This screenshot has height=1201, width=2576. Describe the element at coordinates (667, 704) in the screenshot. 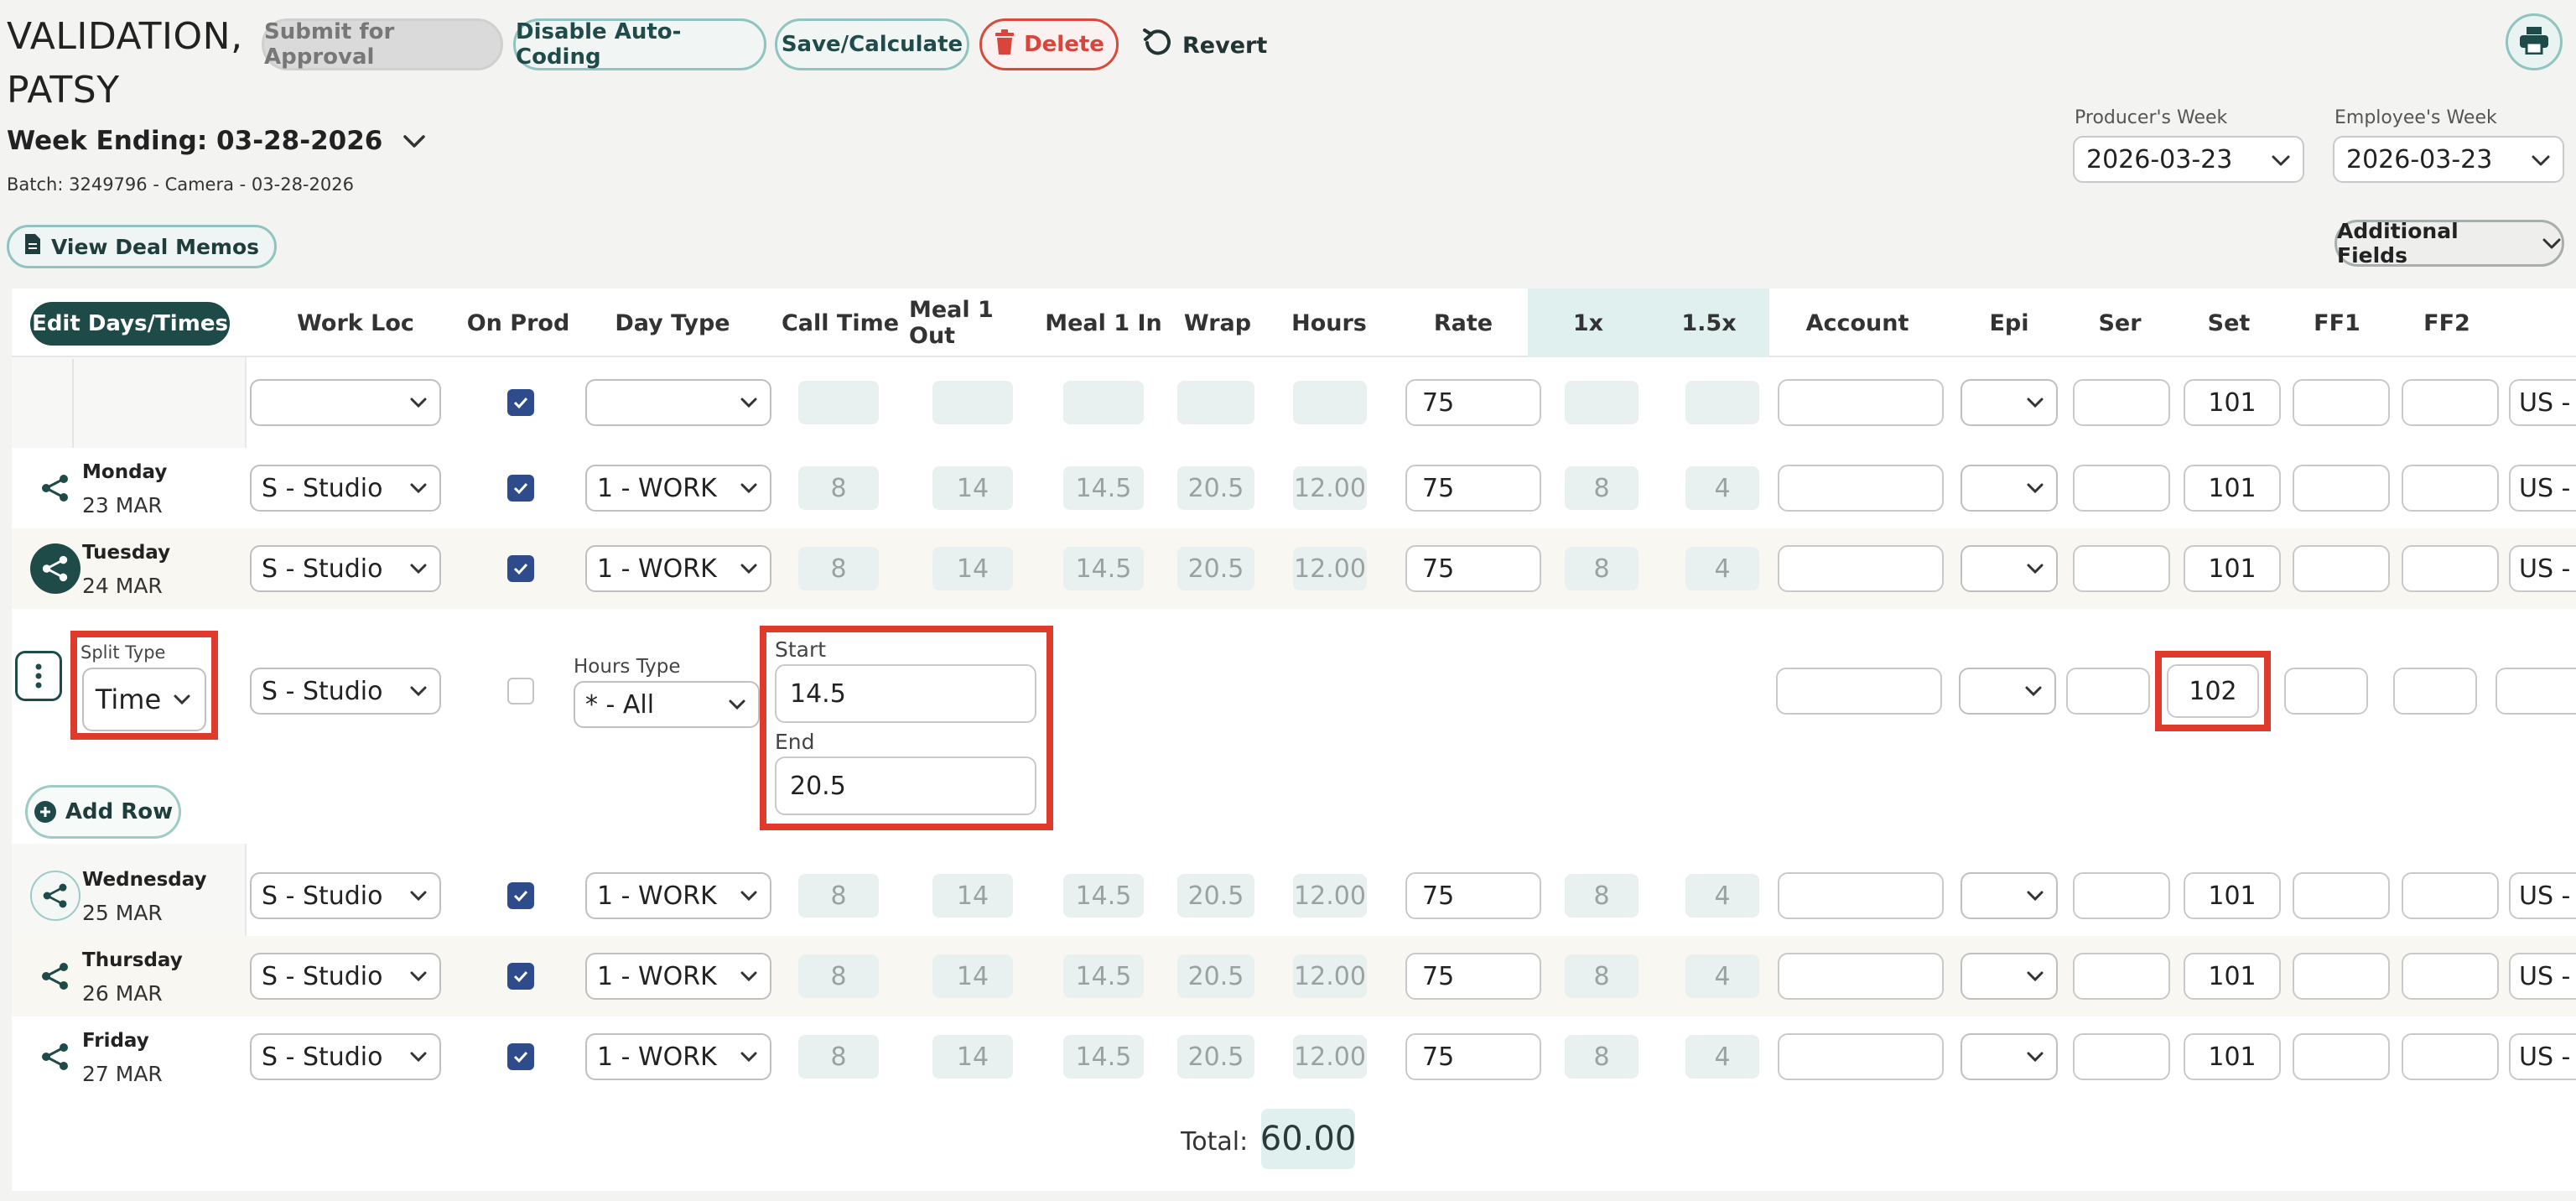

I see `hours-type-select: * - All` at that location.